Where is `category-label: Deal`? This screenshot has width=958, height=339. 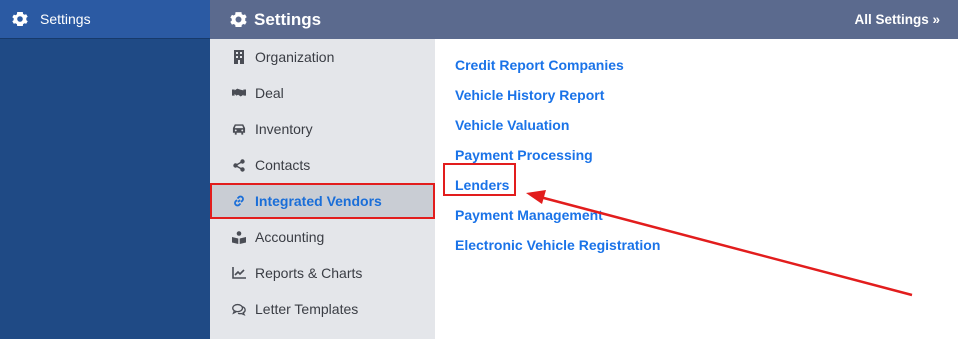 category-label: Deal is located at coordinates (269, 93).